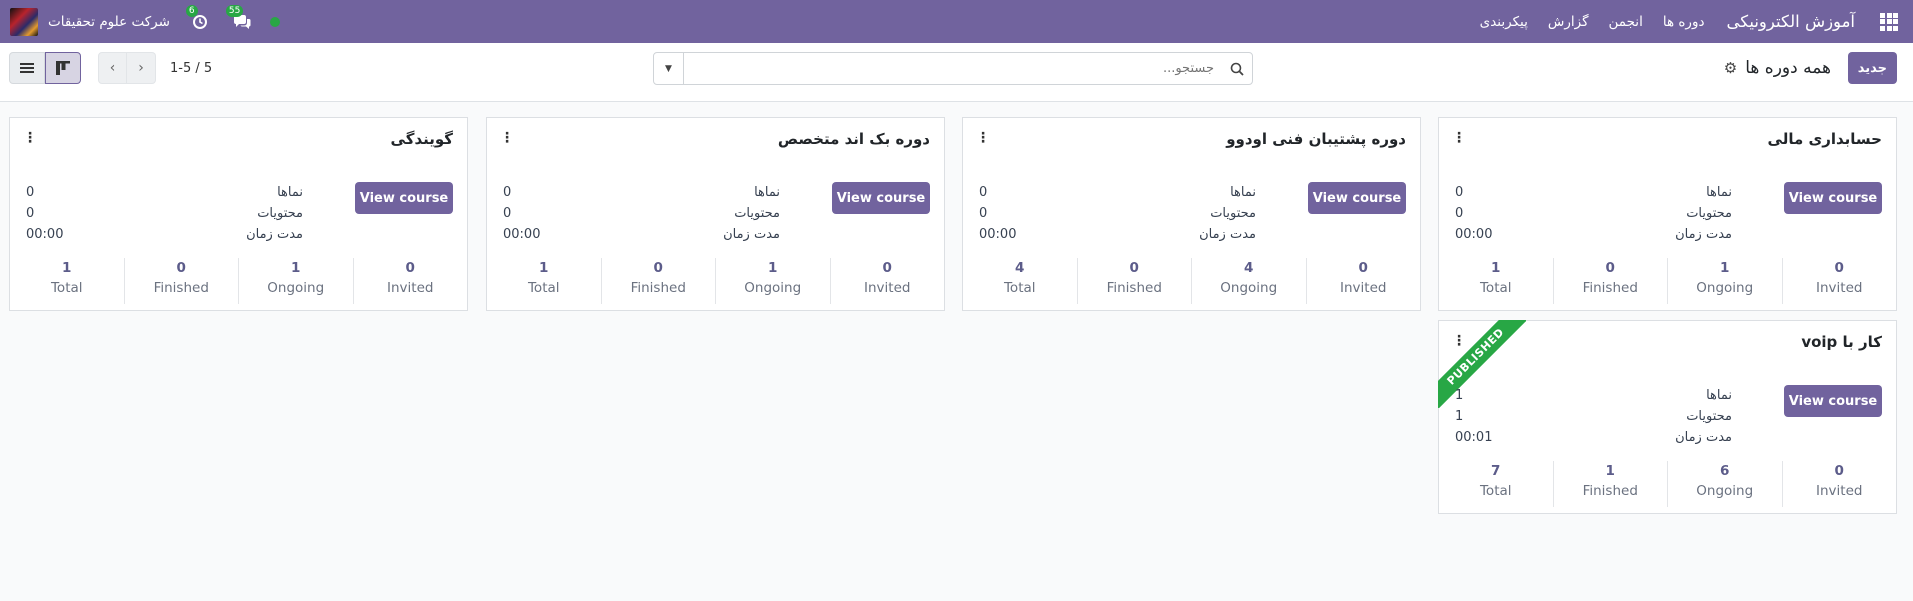 Image resolution: width=1913 pixels, height=601 pixels. What do you see at coordinates (1889, 21) in the screenshot?
I see `apps-menu-icon` at bounding box center [1889, 21].